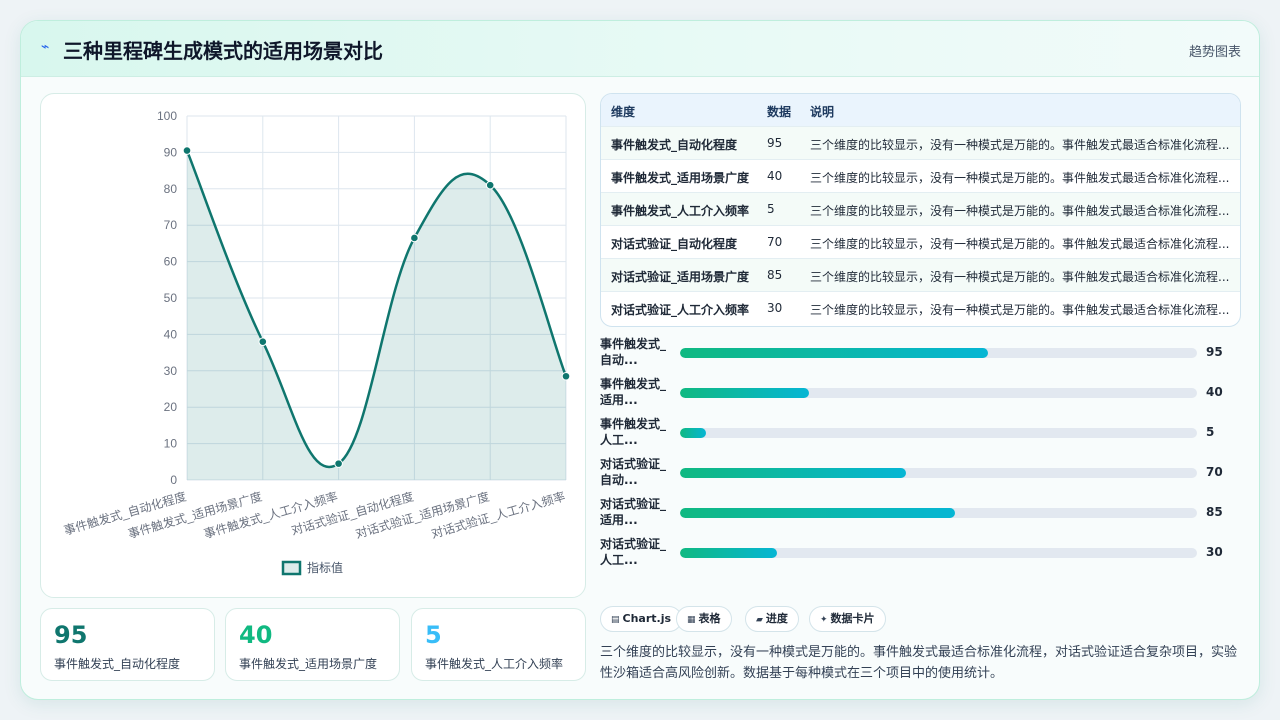  What do you see at coordinates (270, 514) in the screenshot?
I see `x-tick-label: 事件触发式_人工介入频率` at bounding box center [270, 514].